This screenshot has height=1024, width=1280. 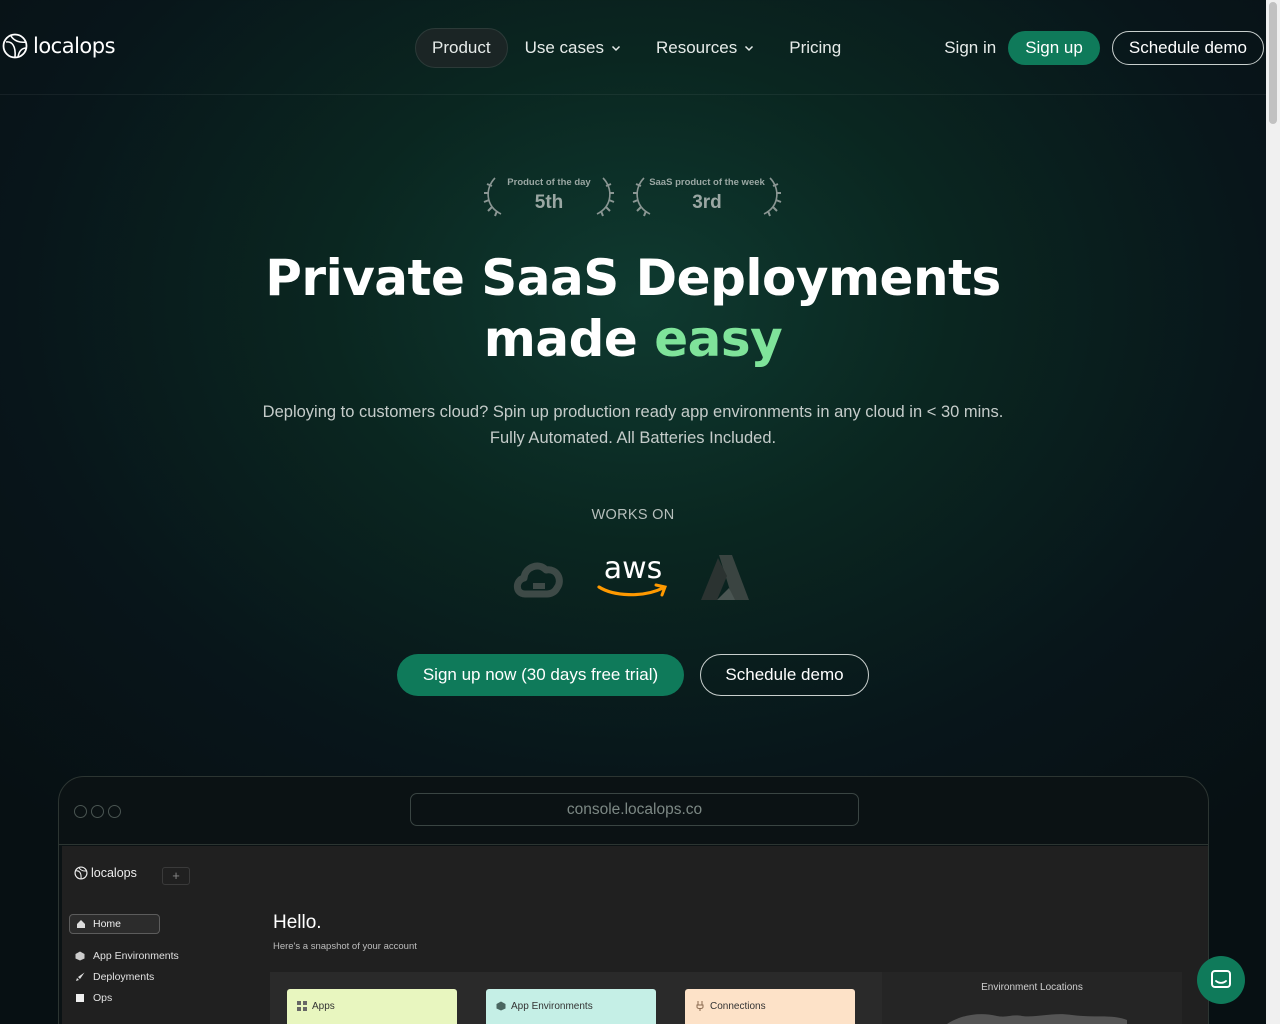 I want to click on sidebar-item-label: Deployments, so click(x=124, y=977).